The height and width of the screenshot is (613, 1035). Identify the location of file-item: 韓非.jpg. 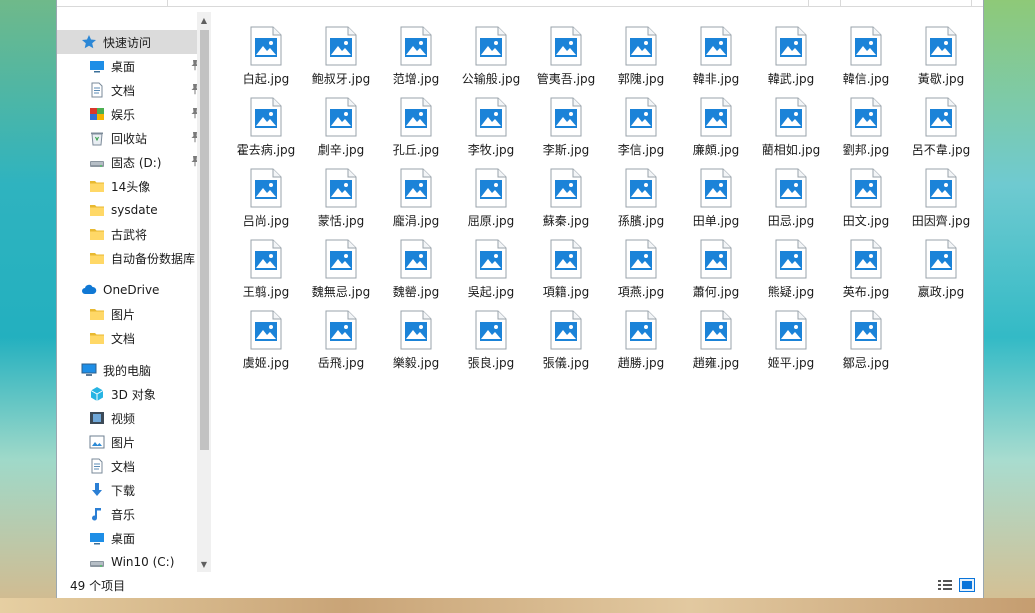
(716, 58).